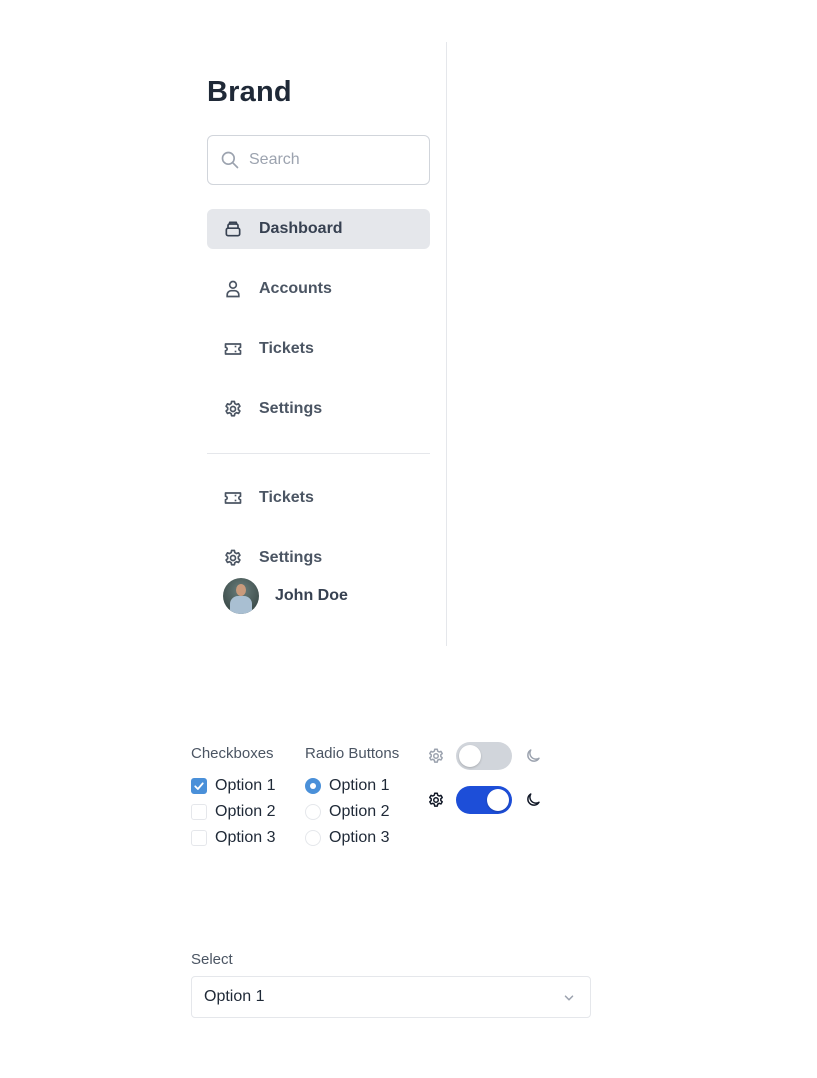  What do you see at coordinates (334, 160) in the screenshot?
I see `search-input` at bounding box center [334, 160].